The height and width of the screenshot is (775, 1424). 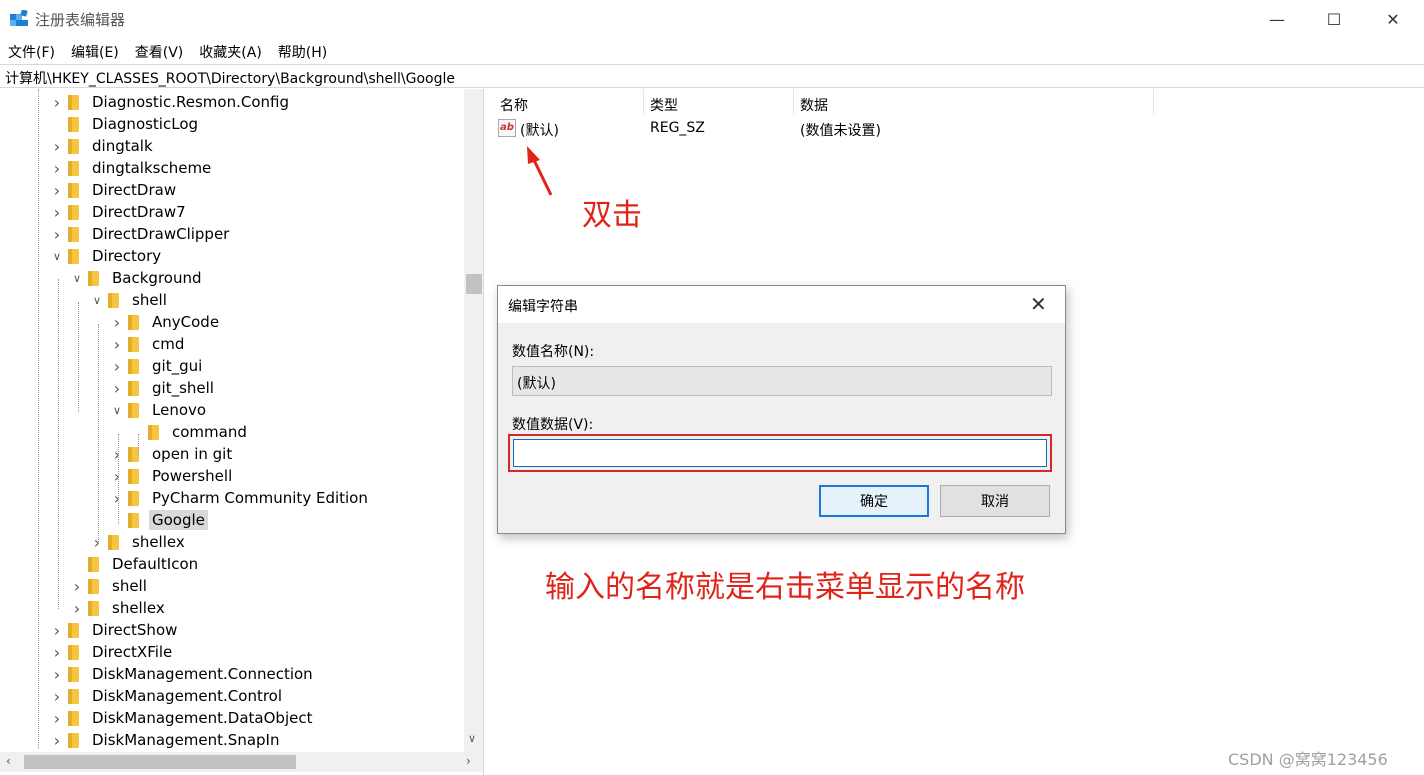 What do you see at coordinates (782, 381) in the screenshot?
I see `value-name-field: (默认)` at bounding box center [782, 381].